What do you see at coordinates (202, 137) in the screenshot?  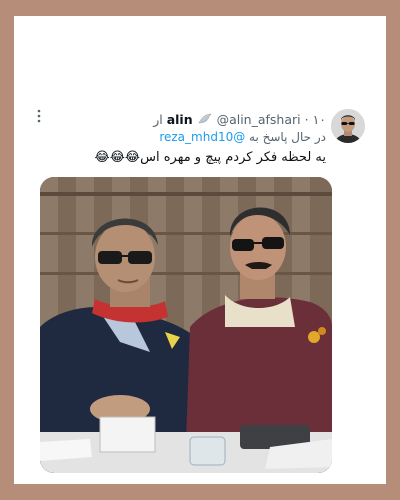 I see `reply-to-mention: @reza_mhd10` at bounding box center [202, 137].